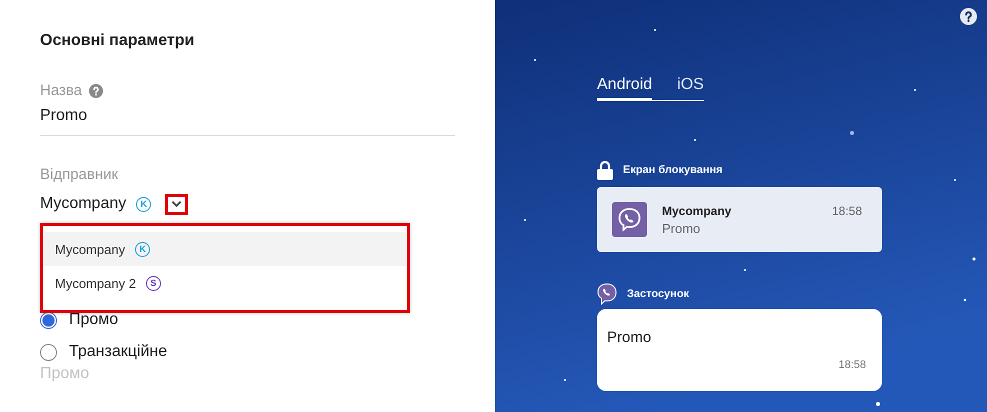 Image resolution: width=987 pixels, height=412 pixels. What do you see at coordinates (658, 294) in the screenshot?
I see `section-label: Застосунок` at bounding box center [658, 294].